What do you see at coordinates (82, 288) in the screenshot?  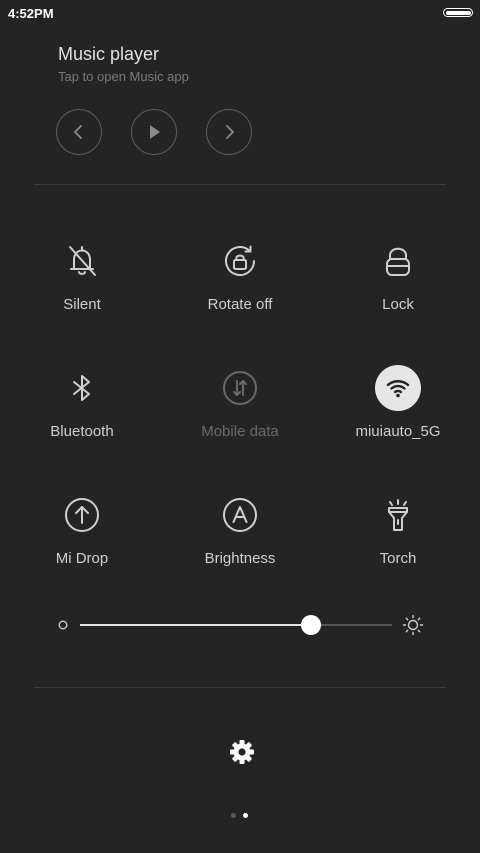 I see `toggle-silent: Silent` at bounding box center [82, 288].